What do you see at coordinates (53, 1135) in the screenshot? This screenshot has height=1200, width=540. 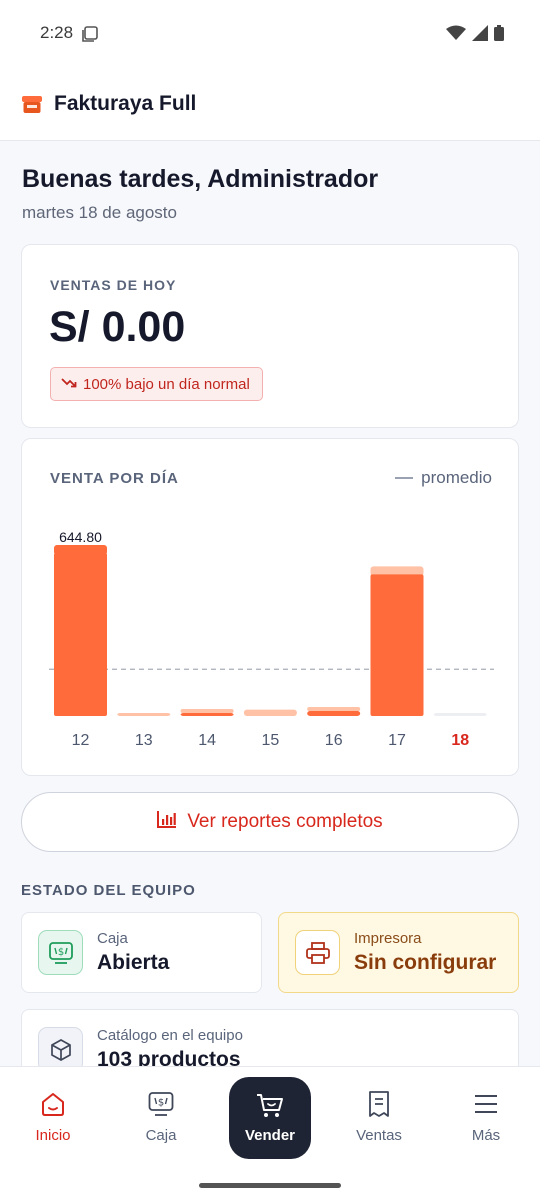 I see `nav-home-label: Inicio` at bounding box center [53, 1135].